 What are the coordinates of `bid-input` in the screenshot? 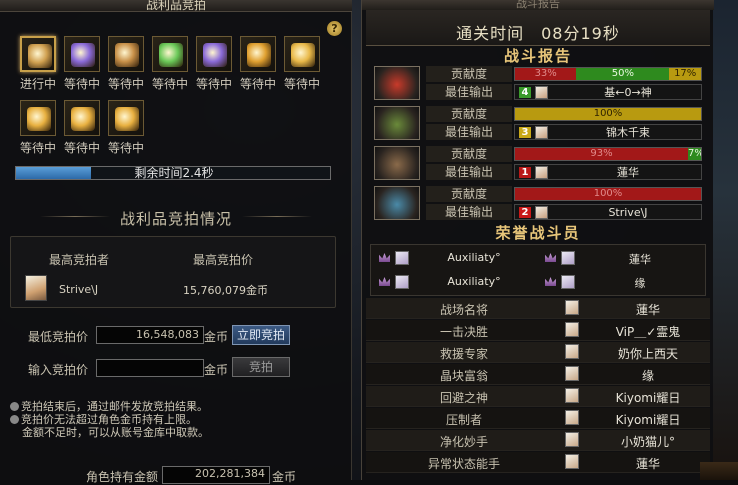 It's located at (150, 368).